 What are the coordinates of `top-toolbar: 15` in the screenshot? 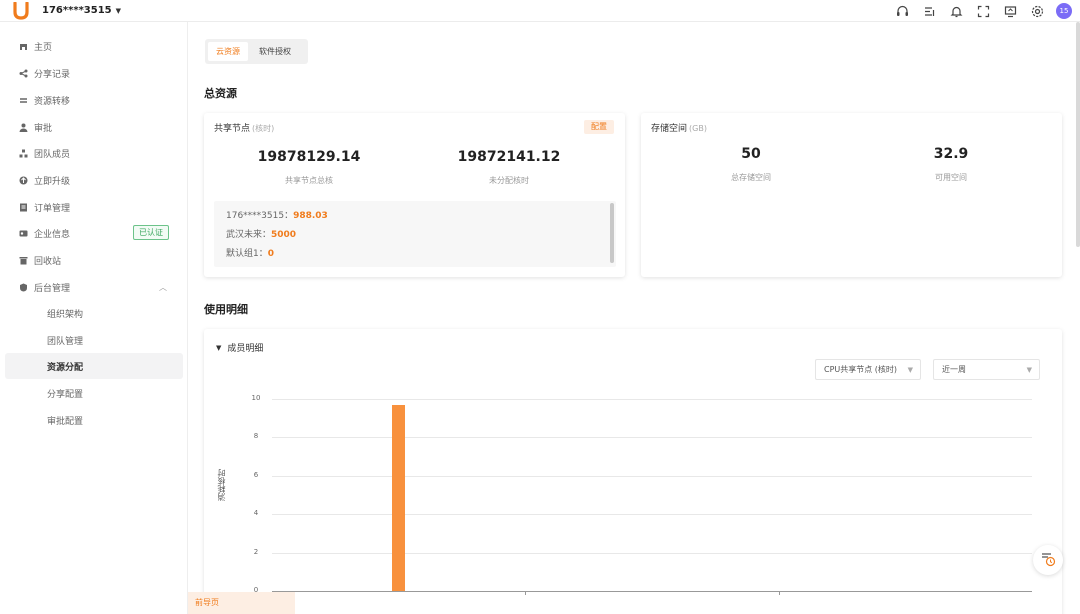 It's located at (983, 11).